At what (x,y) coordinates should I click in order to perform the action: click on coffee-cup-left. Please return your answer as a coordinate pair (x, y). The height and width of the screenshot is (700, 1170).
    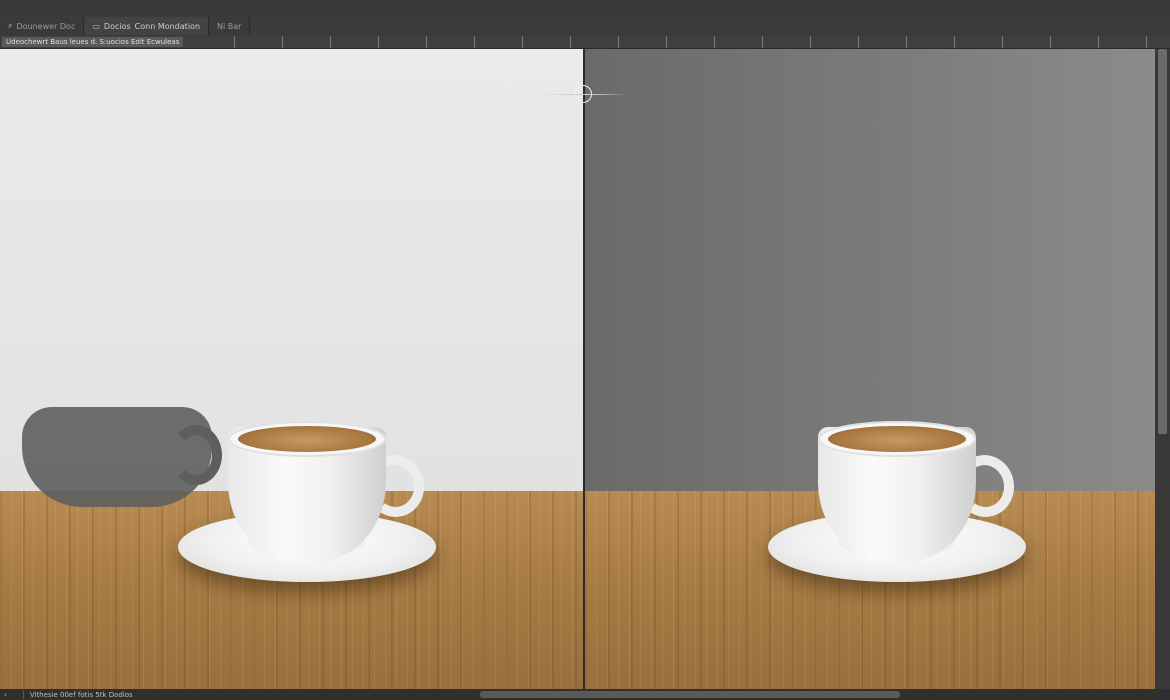
    Looking at the image, I should click on (308, 514).